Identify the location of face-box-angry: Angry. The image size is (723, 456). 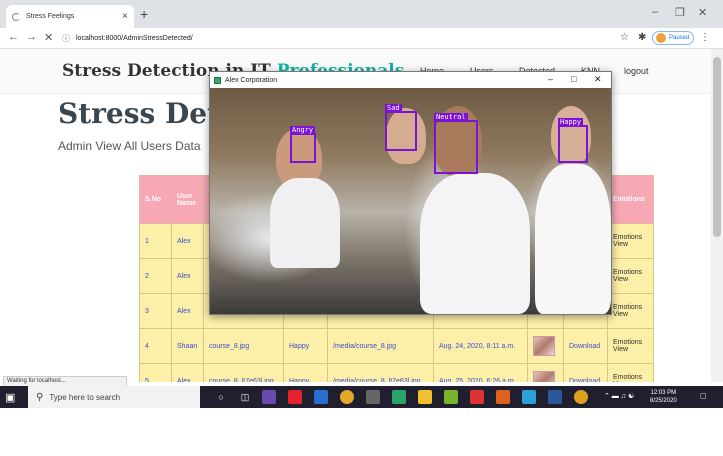
(303, 144).